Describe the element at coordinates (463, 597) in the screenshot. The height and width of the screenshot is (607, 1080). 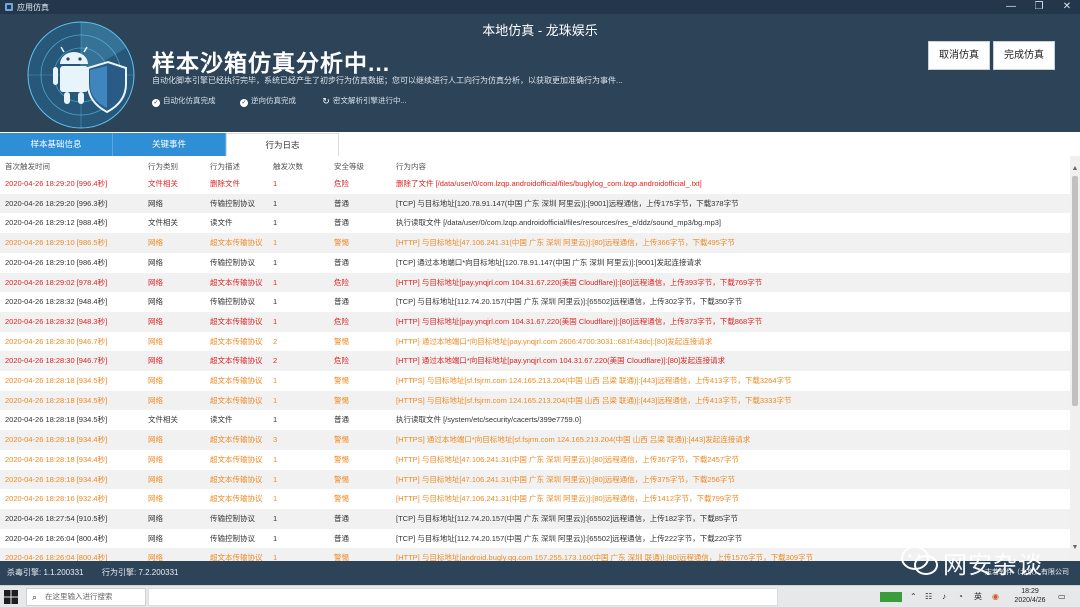
I see `taskbar-apps-area` at that location.